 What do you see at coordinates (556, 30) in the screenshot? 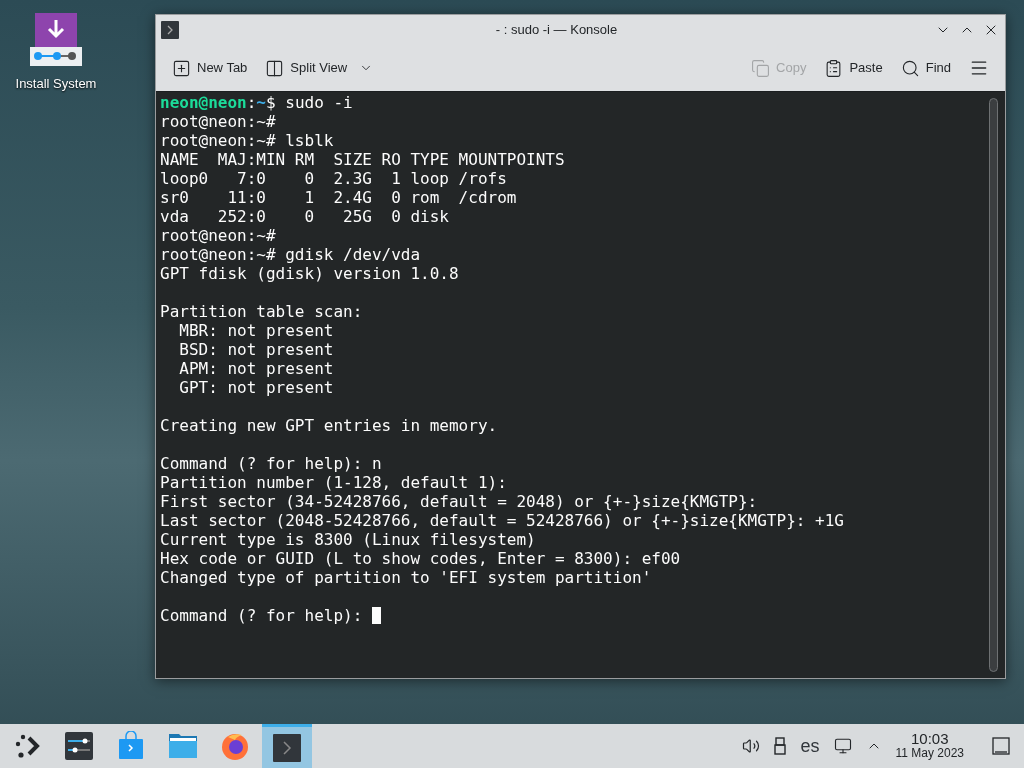
I see `window-title: - : sudo -i — Konsole` at bounding box center [556, 30].